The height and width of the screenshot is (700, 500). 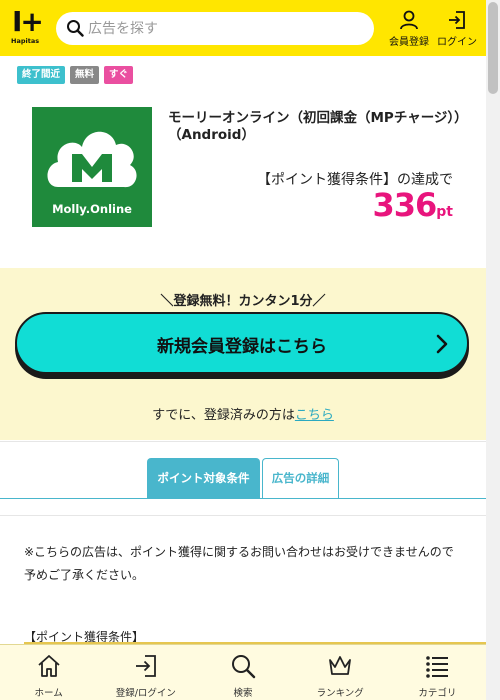 I want to click on logo-mark: I+, so click(x=28, y=21).